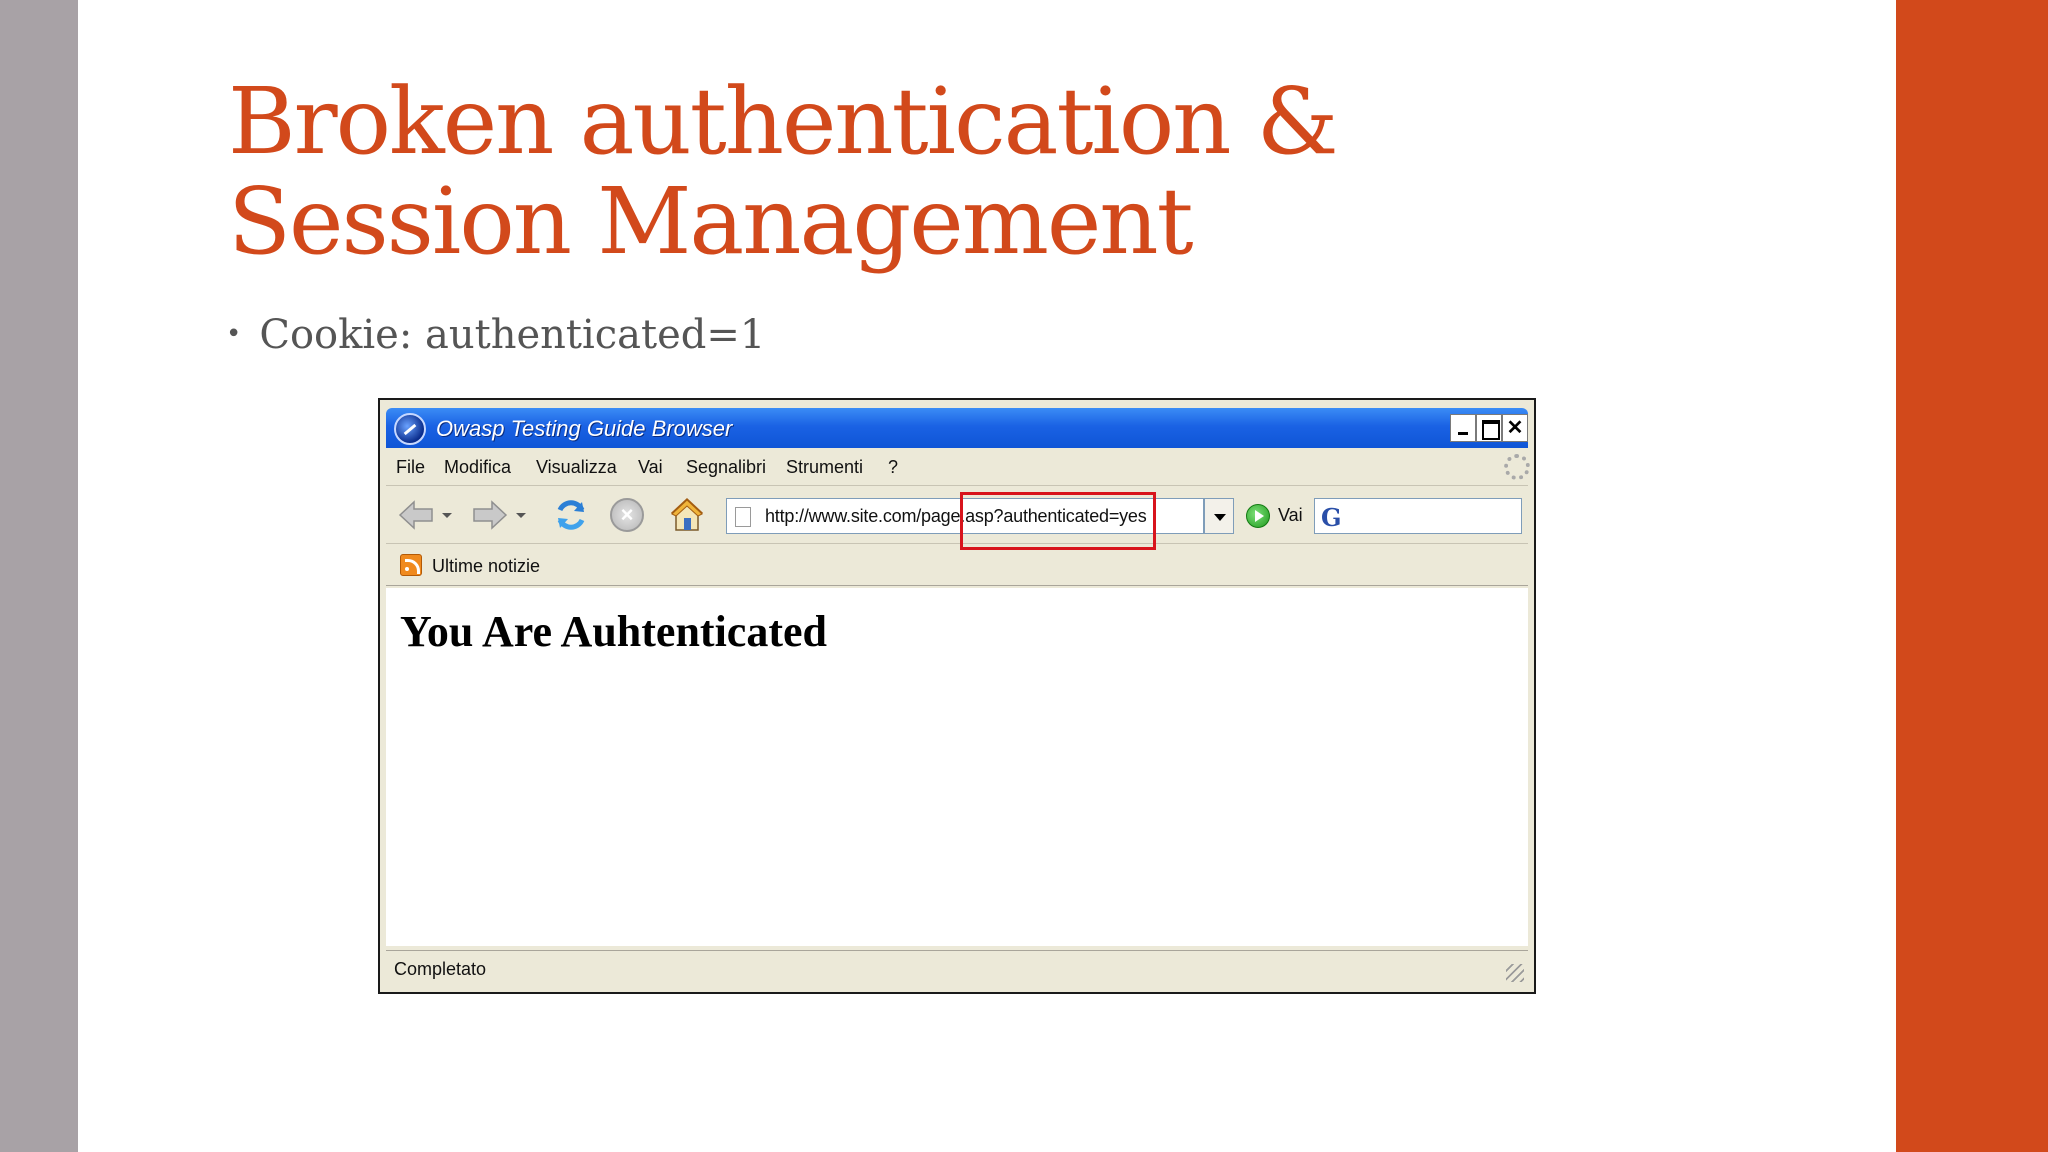  What do you see at coordinates (1515, 973) in the screenshot?
I see `resize-grip-icon` at bounding box center [1515, 973].